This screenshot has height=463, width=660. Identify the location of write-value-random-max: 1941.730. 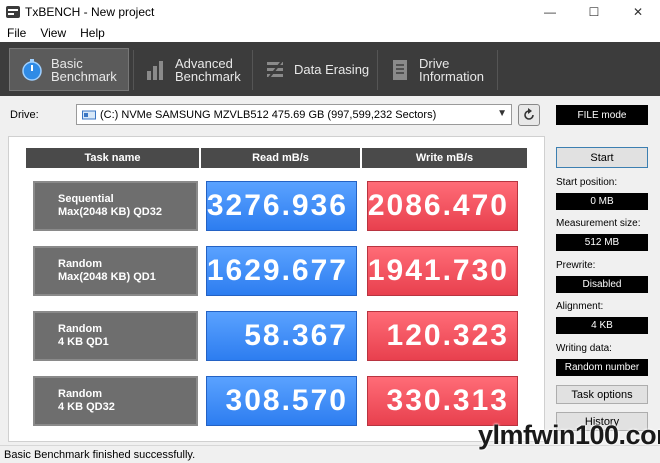
(442, 271).